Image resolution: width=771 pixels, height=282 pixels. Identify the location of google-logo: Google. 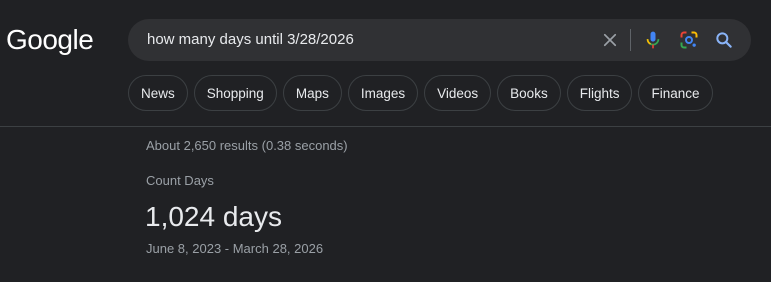
(50, 40).